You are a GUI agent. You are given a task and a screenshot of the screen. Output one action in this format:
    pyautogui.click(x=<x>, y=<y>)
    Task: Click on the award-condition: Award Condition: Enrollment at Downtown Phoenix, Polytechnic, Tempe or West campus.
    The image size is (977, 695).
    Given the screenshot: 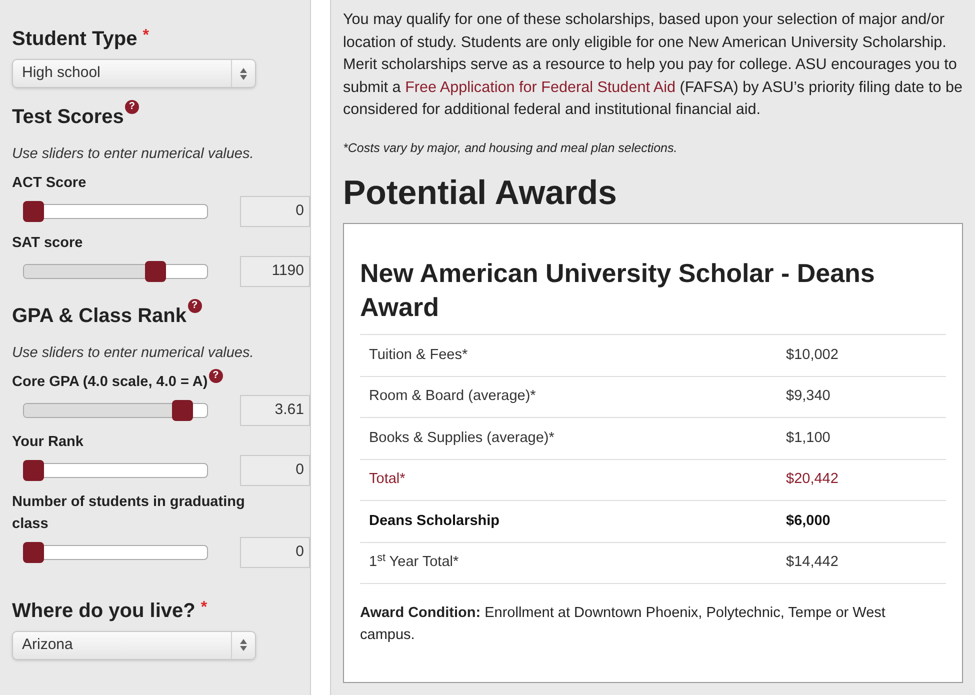 What is the action you would take?
    pyautogui.click(x=623, y=625)
    